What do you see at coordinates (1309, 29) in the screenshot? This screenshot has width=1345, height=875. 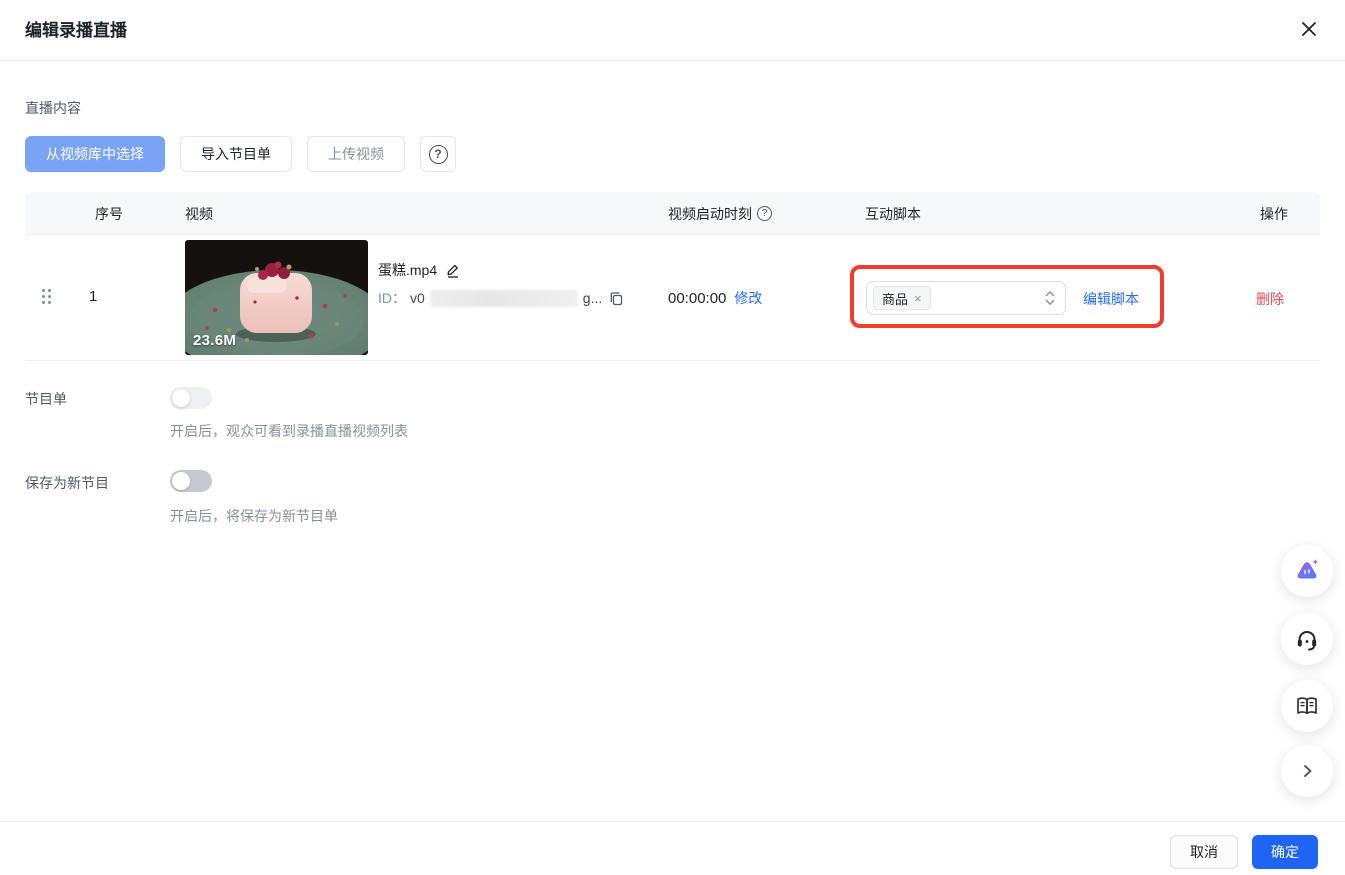 I see `close-icon` at bounding box center [1309, 29].